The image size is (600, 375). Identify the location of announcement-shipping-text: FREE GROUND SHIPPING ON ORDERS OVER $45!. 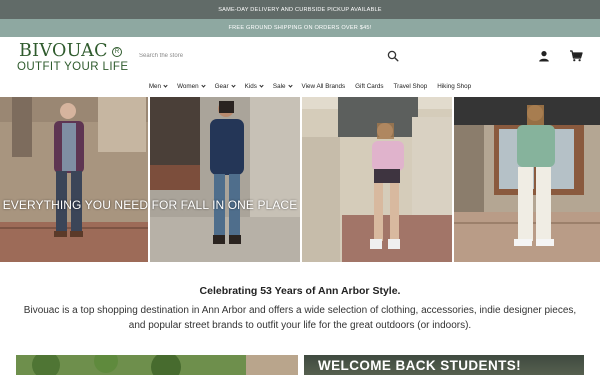
(300, 28).